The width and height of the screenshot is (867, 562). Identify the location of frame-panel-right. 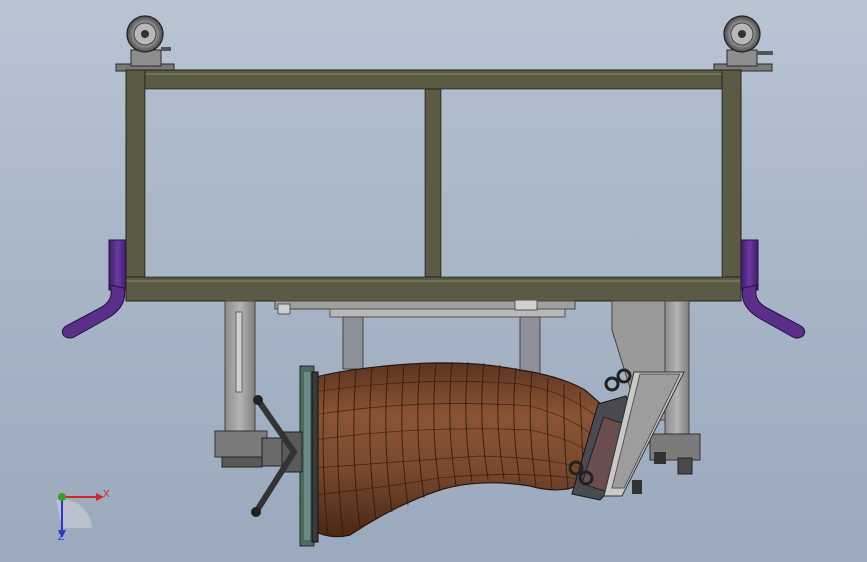
(581, 183).